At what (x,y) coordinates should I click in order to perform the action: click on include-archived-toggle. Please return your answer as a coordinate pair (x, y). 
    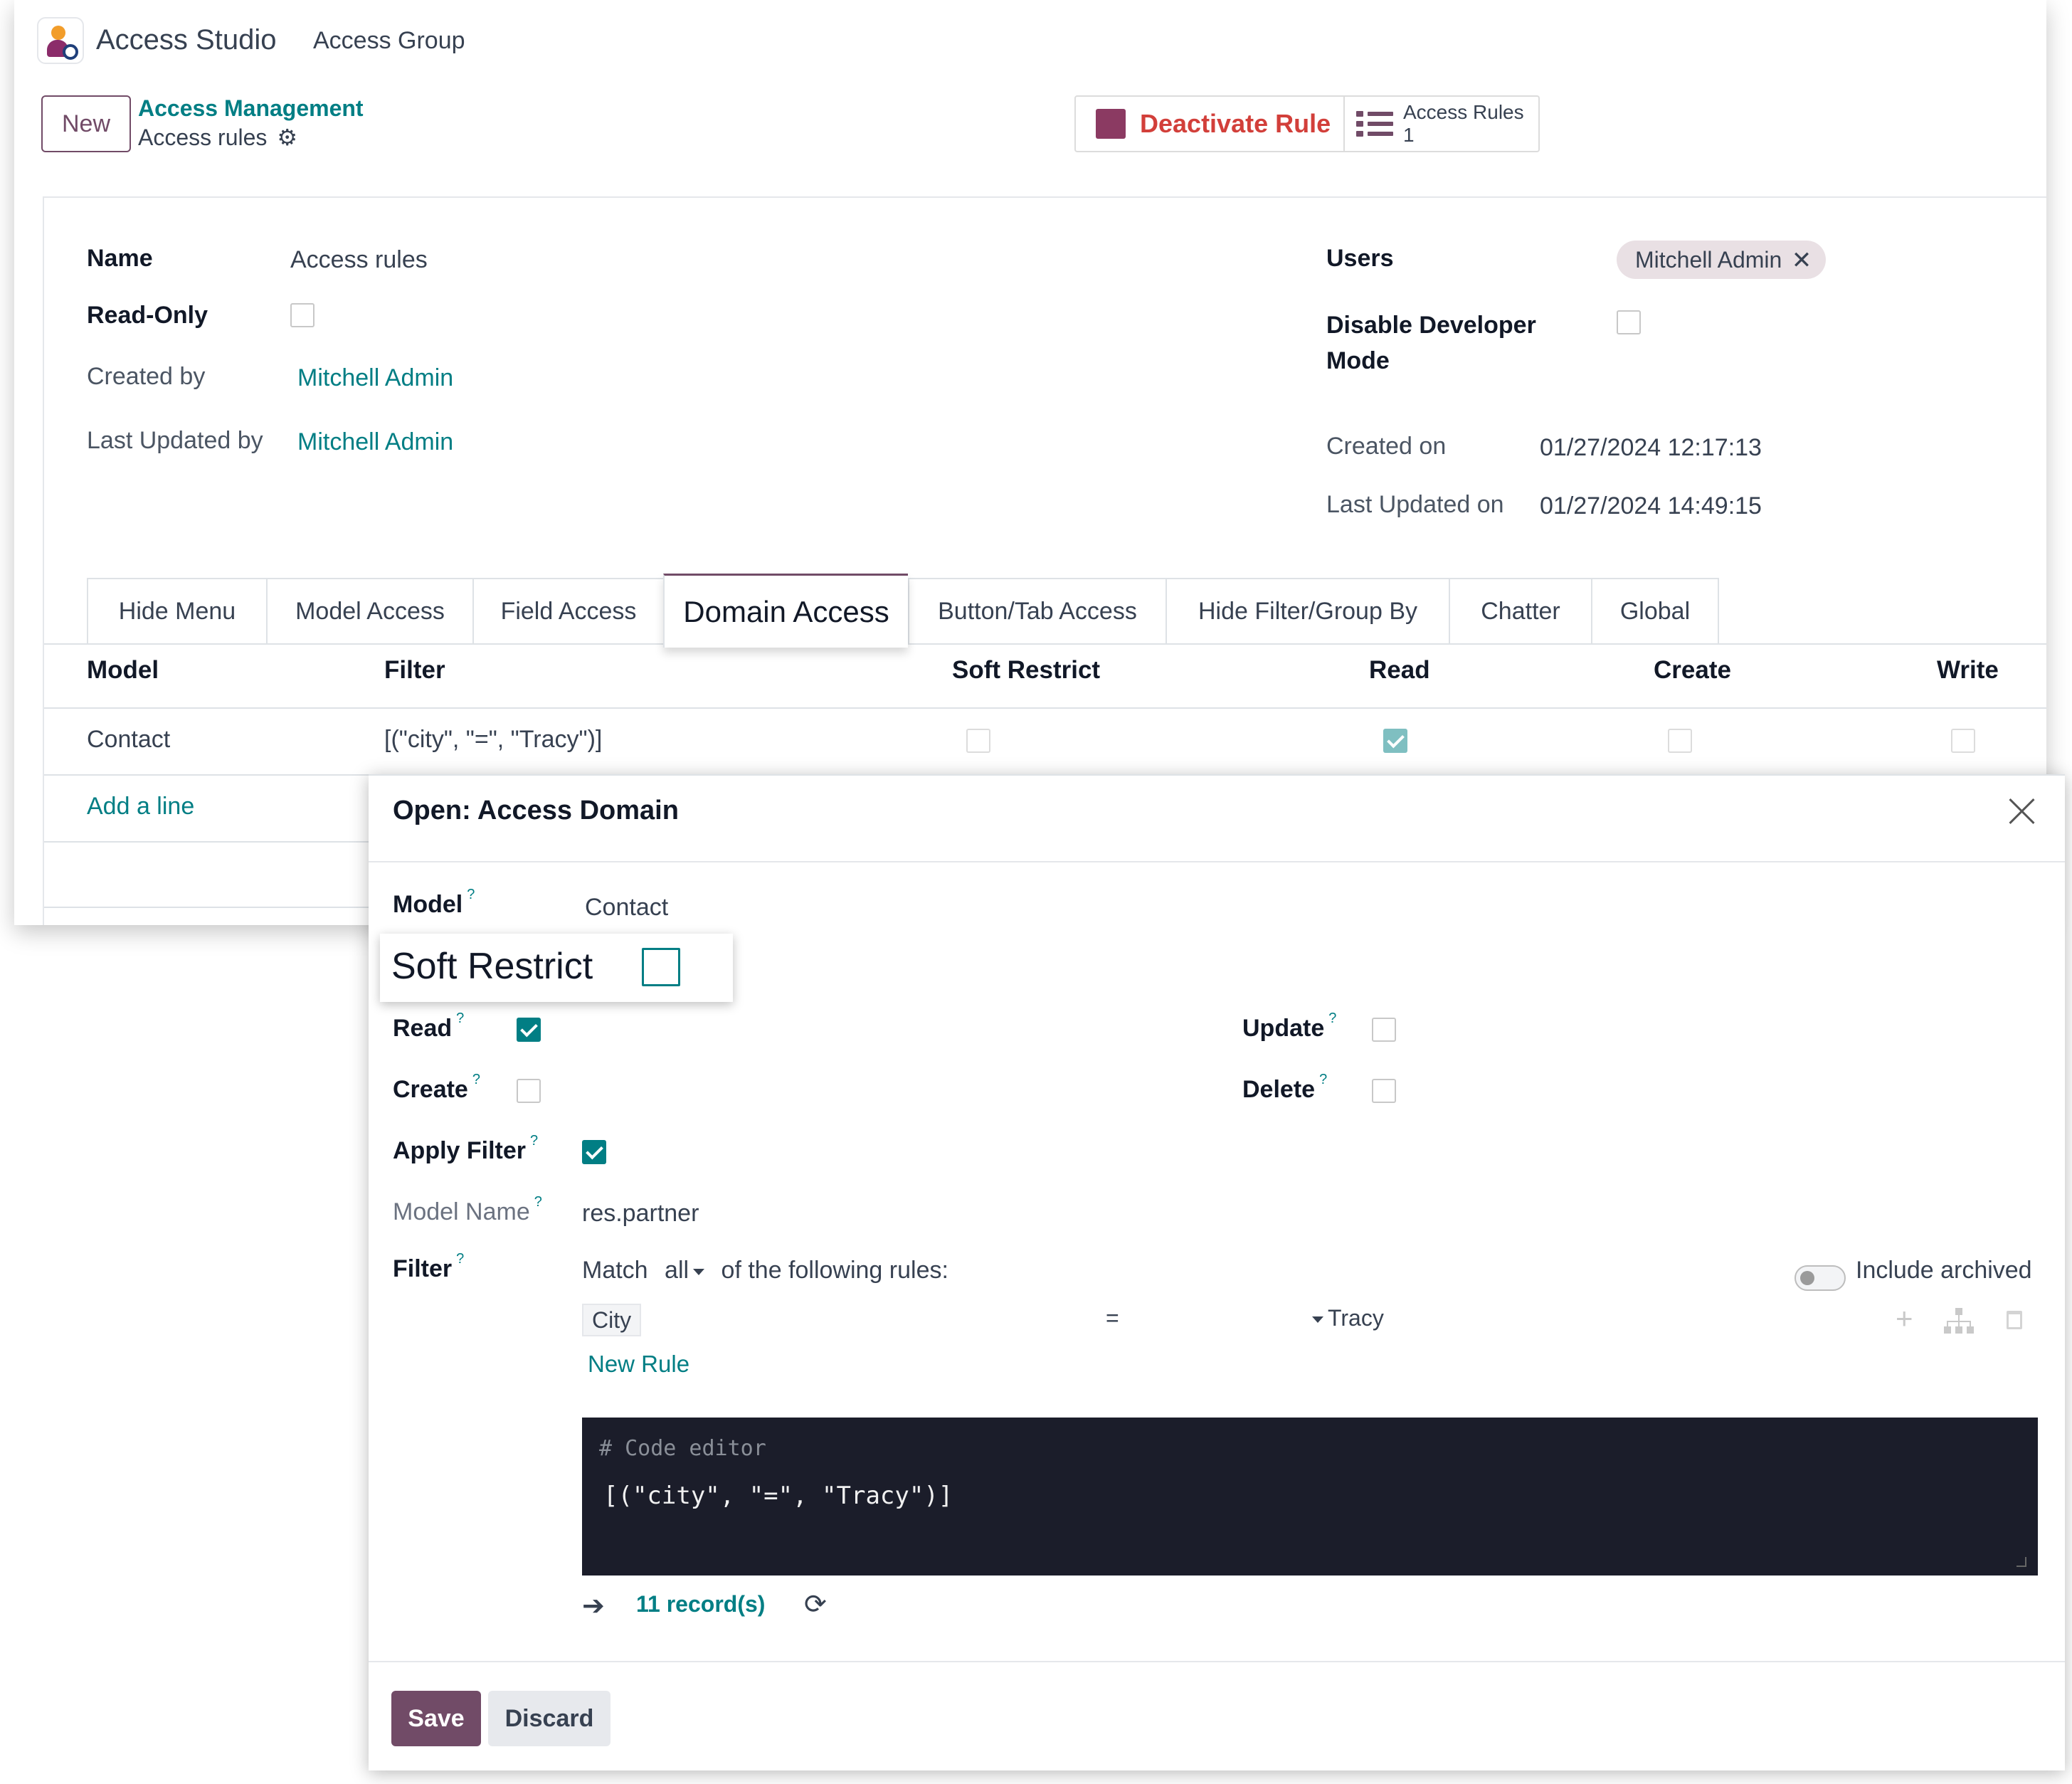
    Looking at the image, I should click on (1820, 1278).